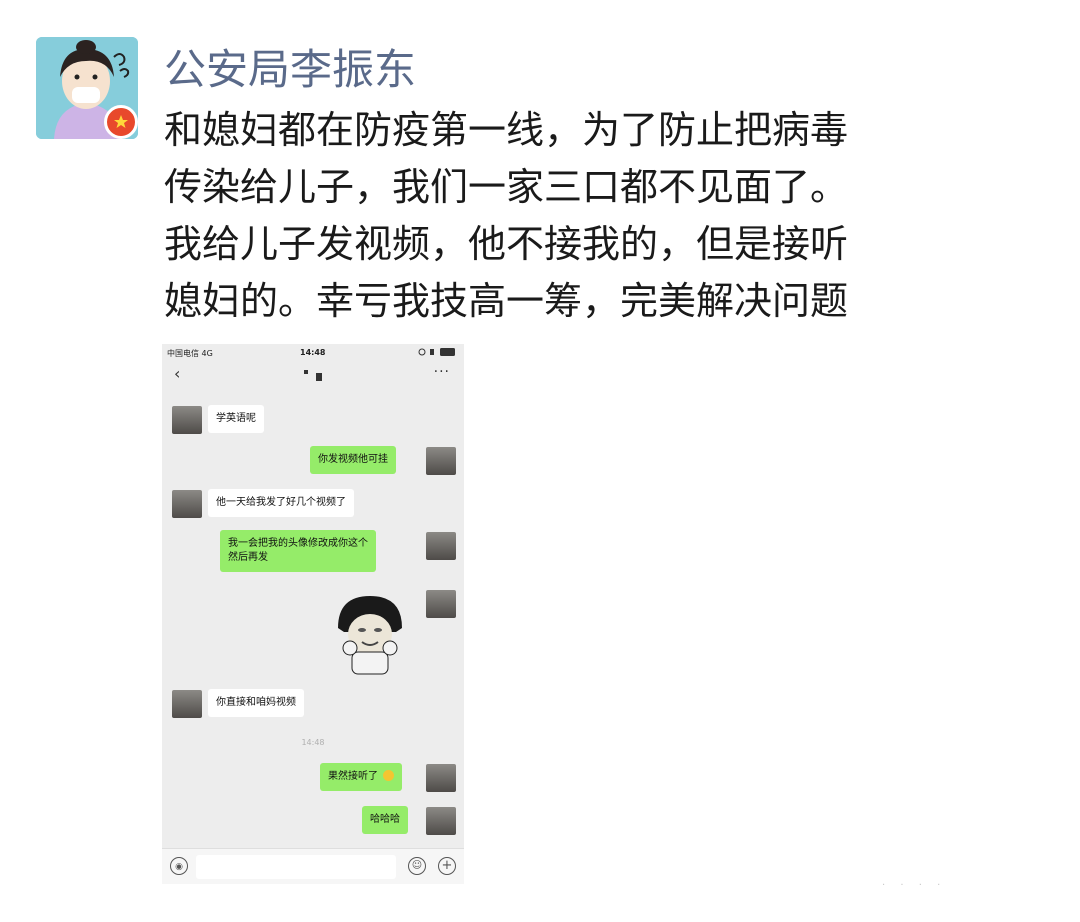 Image resolution: width=1080 pixels, height=922 pixels. I want to click on message-input, so click(296, 867).